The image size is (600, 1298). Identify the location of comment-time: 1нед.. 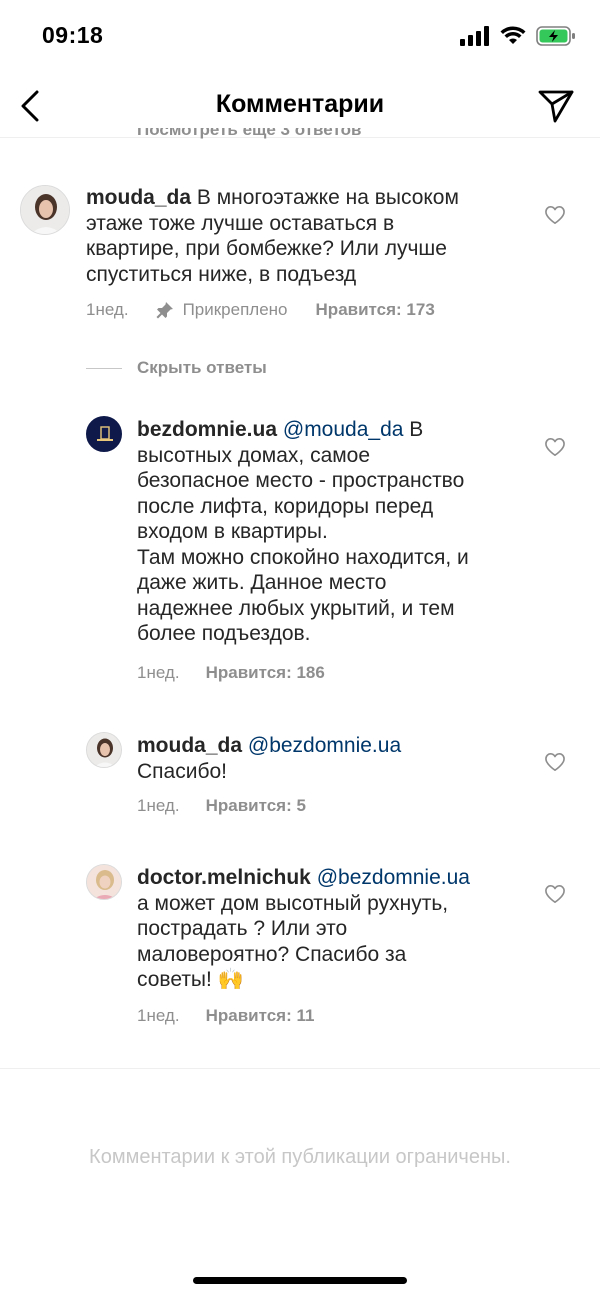
(107, 309).